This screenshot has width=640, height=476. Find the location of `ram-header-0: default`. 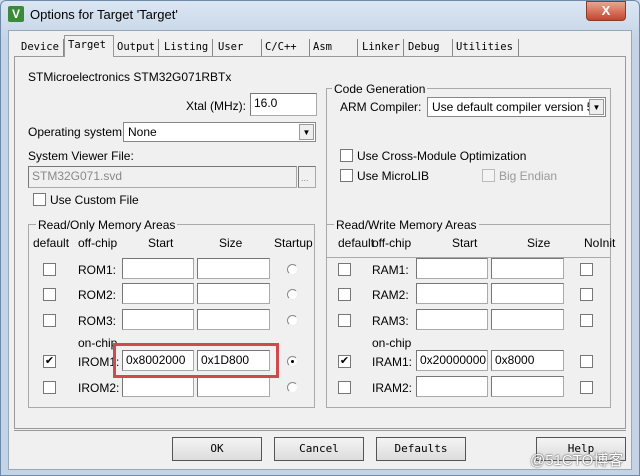

ram-header-0: default is located at coordinates (356, 243).